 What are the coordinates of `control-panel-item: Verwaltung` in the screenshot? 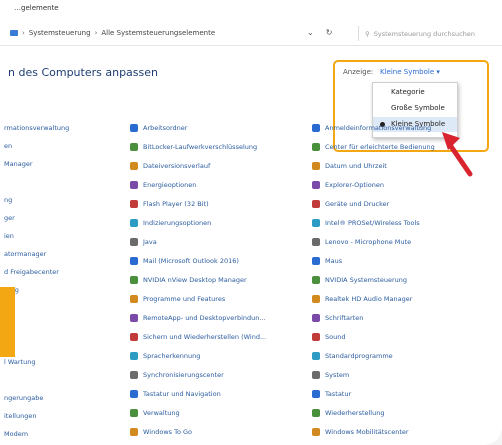 It's located at (155, 413).